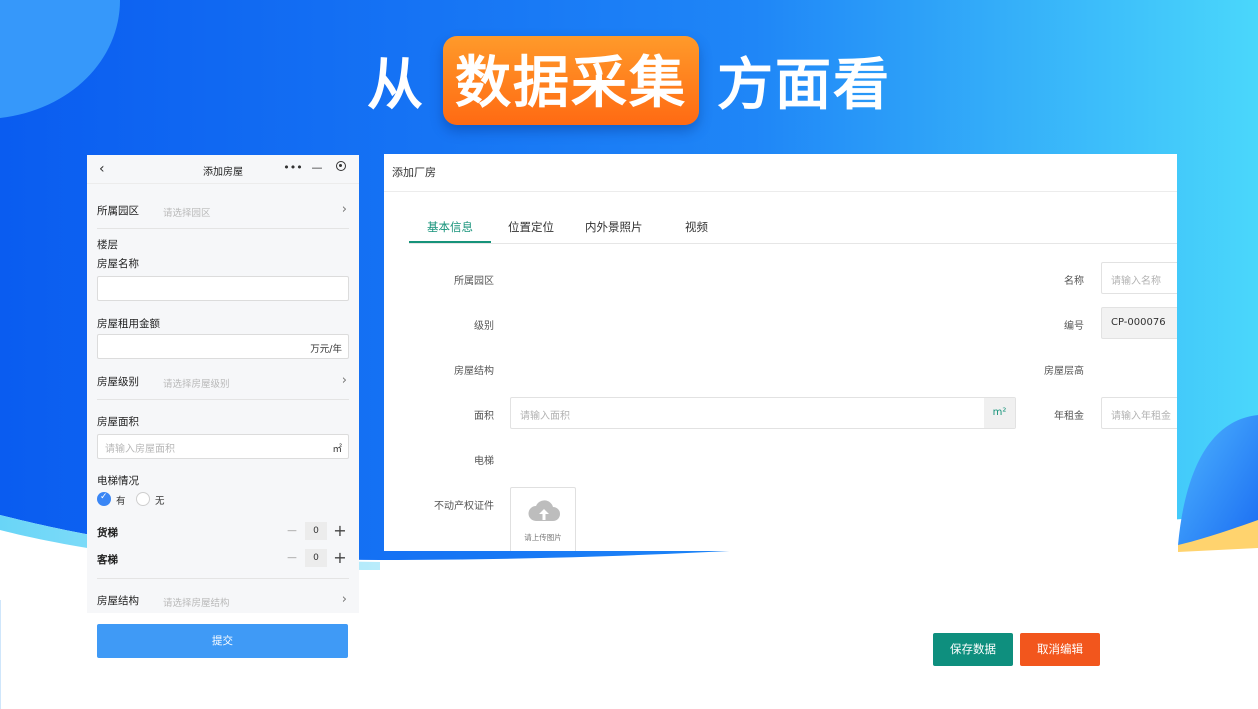 Image resolution: width=1258 pixels, height=709 pixels. I want to click on radio-no, so click(143, 499).